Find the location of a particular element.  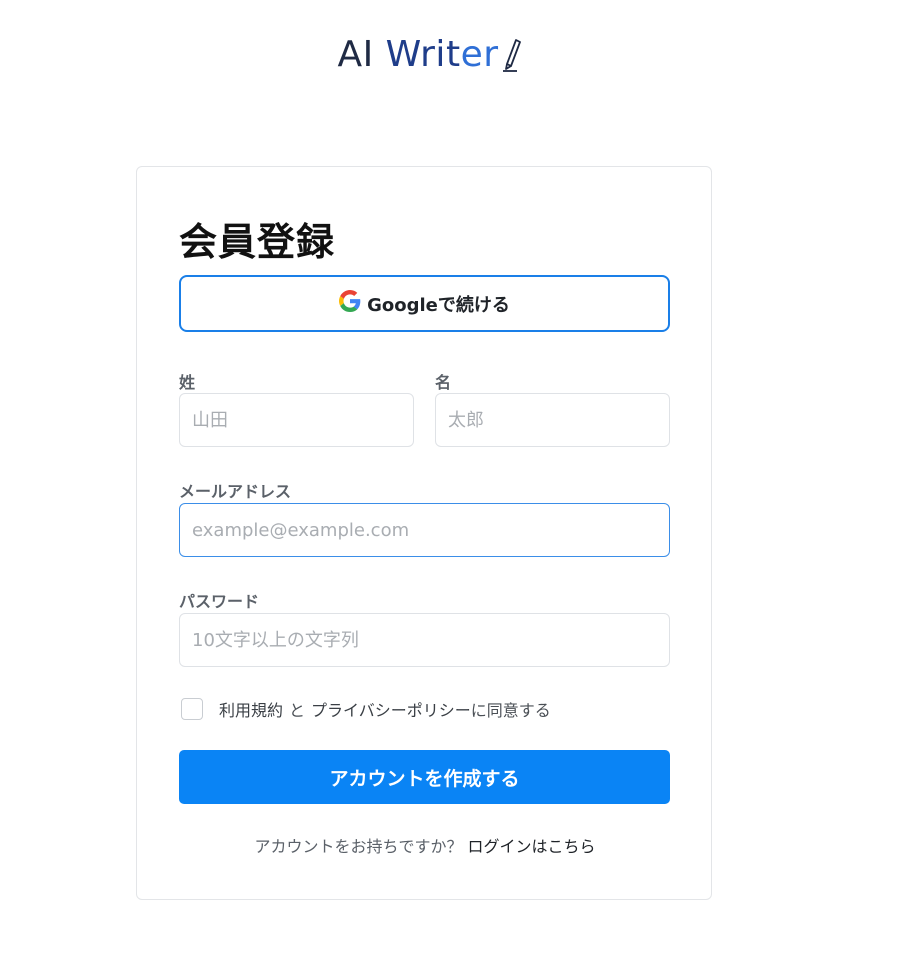

last-name-label: 姓 is located at coordinates (187, 382).